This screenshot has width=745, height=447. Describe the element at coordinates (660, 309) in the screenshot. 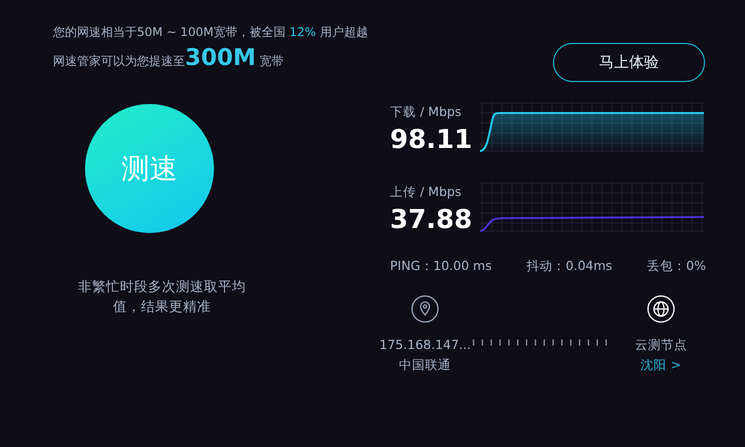

I see `globe-icon` at that location.